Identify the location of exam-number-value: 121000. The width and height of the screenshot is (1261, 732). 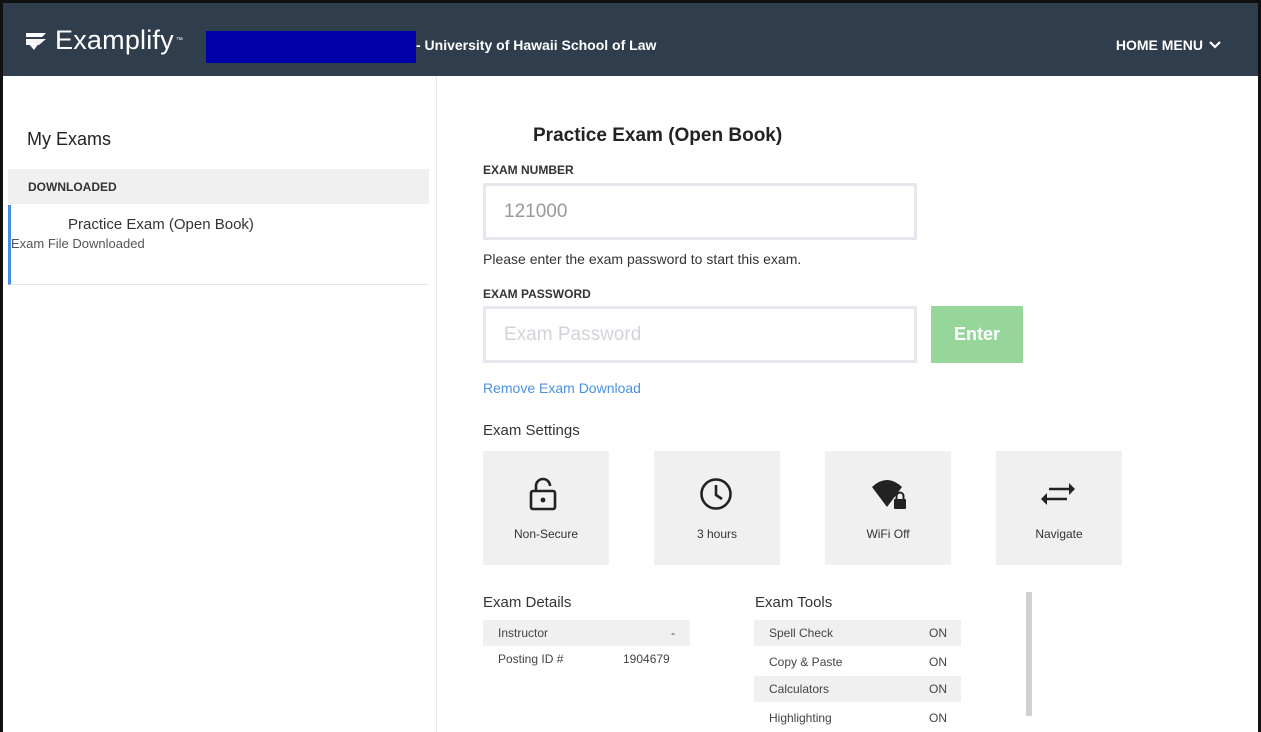
(536, 211).